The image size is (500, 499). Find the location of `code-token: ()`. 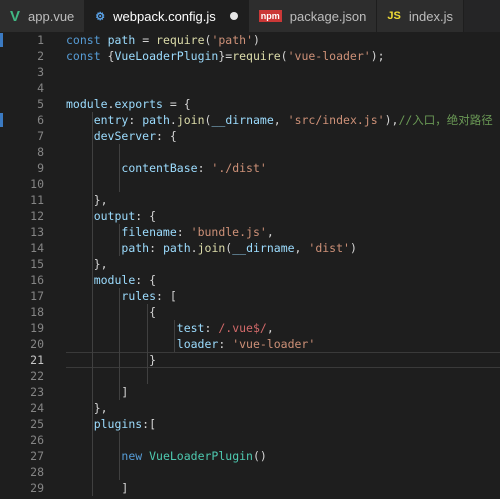

code-token: () is located at coordinates (259, 456).